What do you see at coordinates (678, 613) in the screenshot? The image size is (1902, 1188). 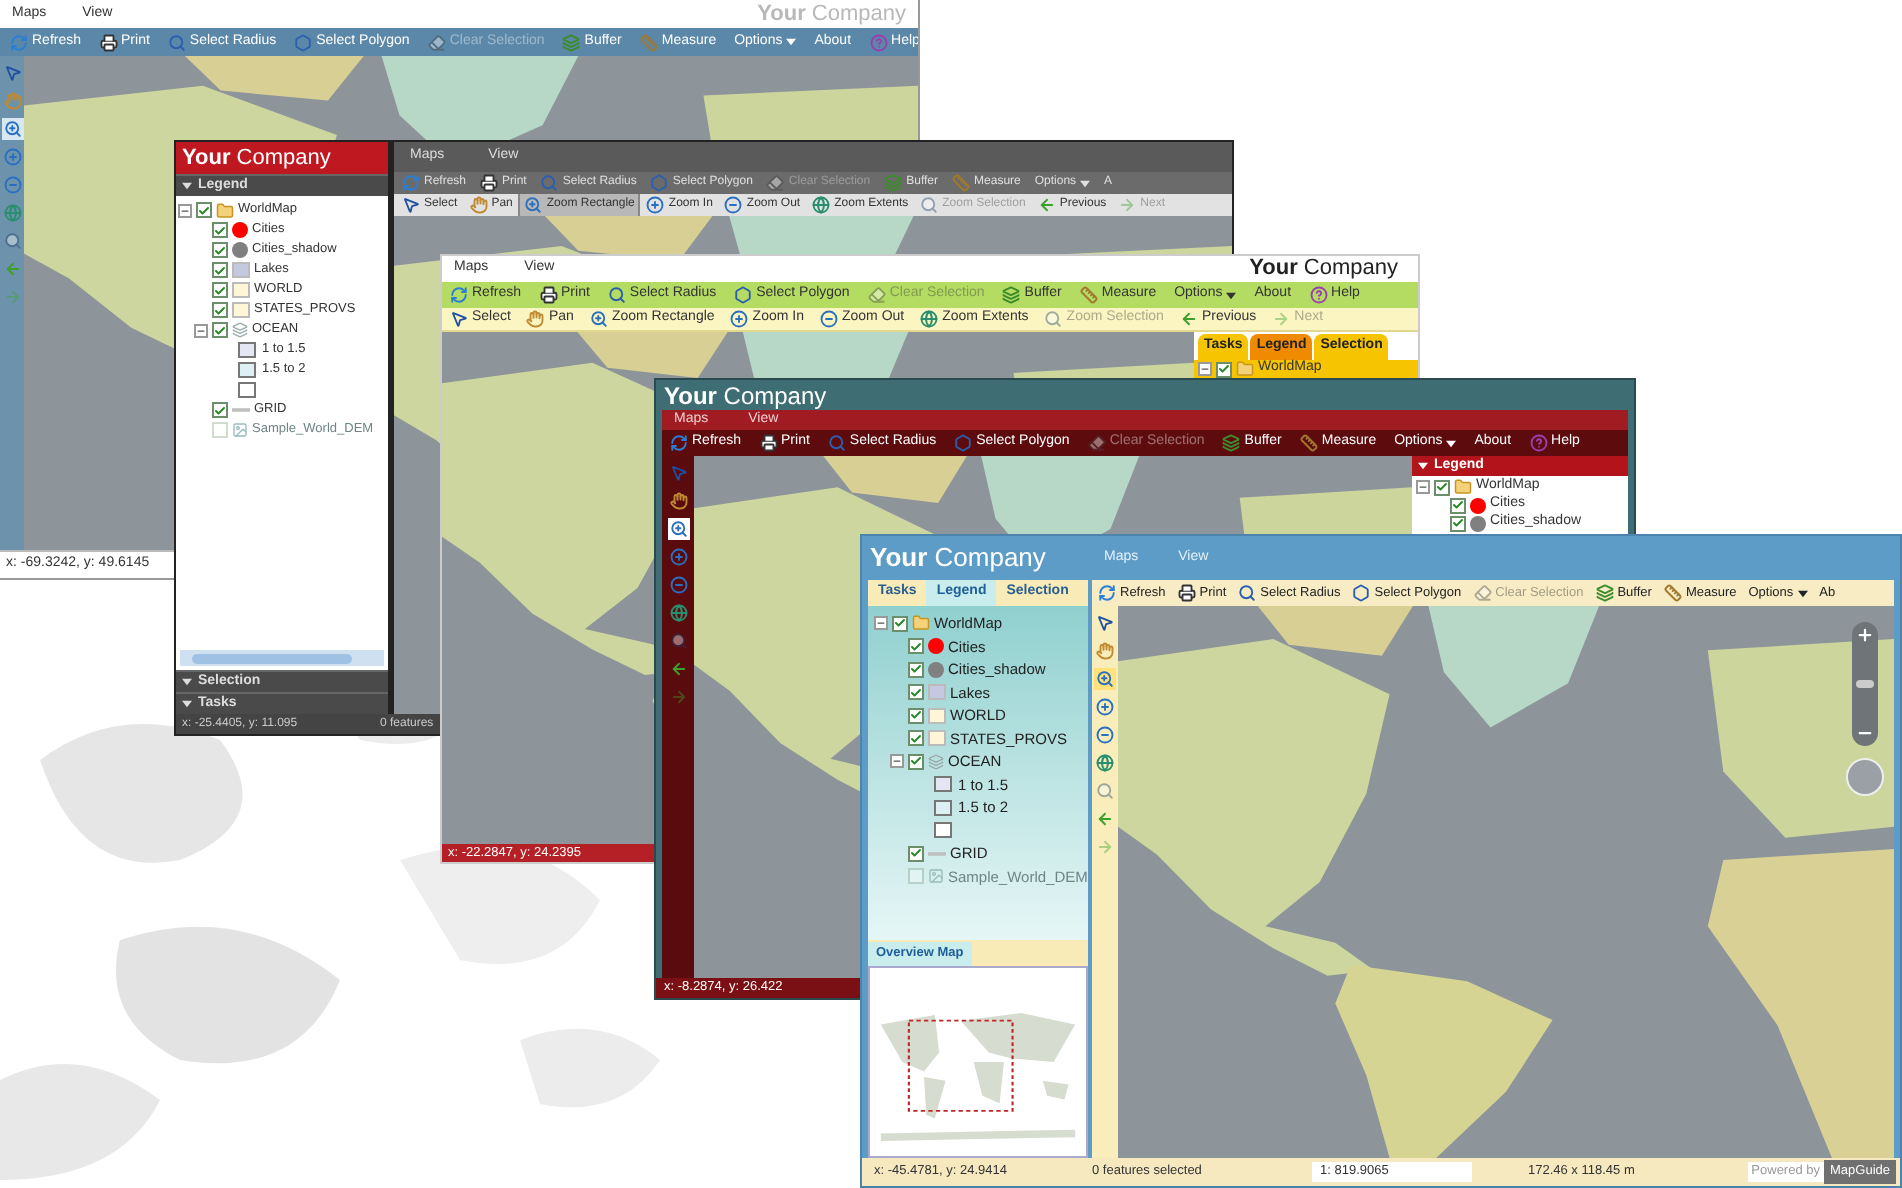 I see `zoom-extents-button` at bounding box center [678, 613].